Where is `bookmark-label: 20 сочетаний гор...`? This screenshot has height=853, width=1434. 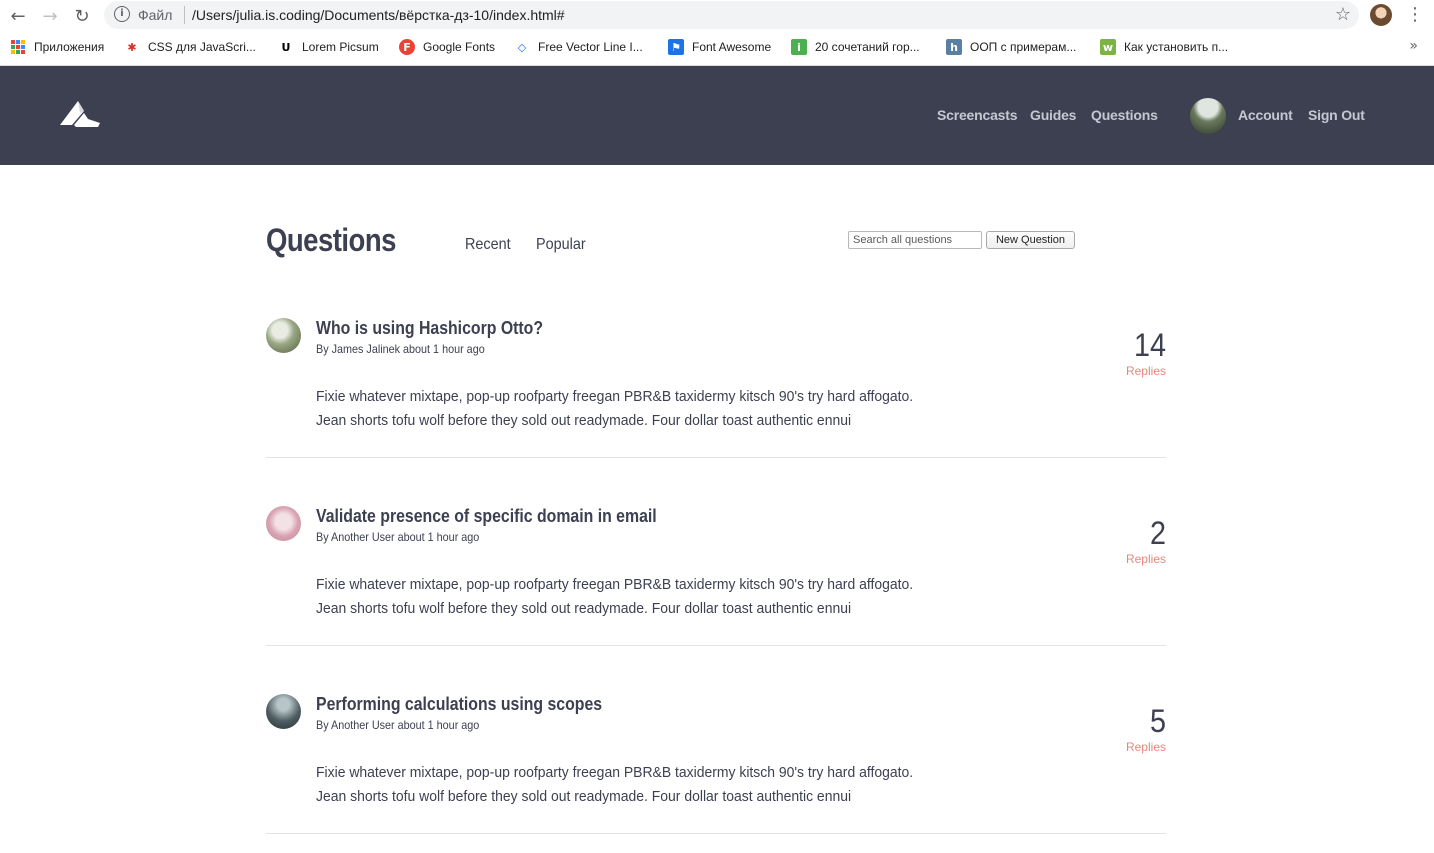 bookmark-label: 20 сочетаний гор... is located at coordinates (867, 47).